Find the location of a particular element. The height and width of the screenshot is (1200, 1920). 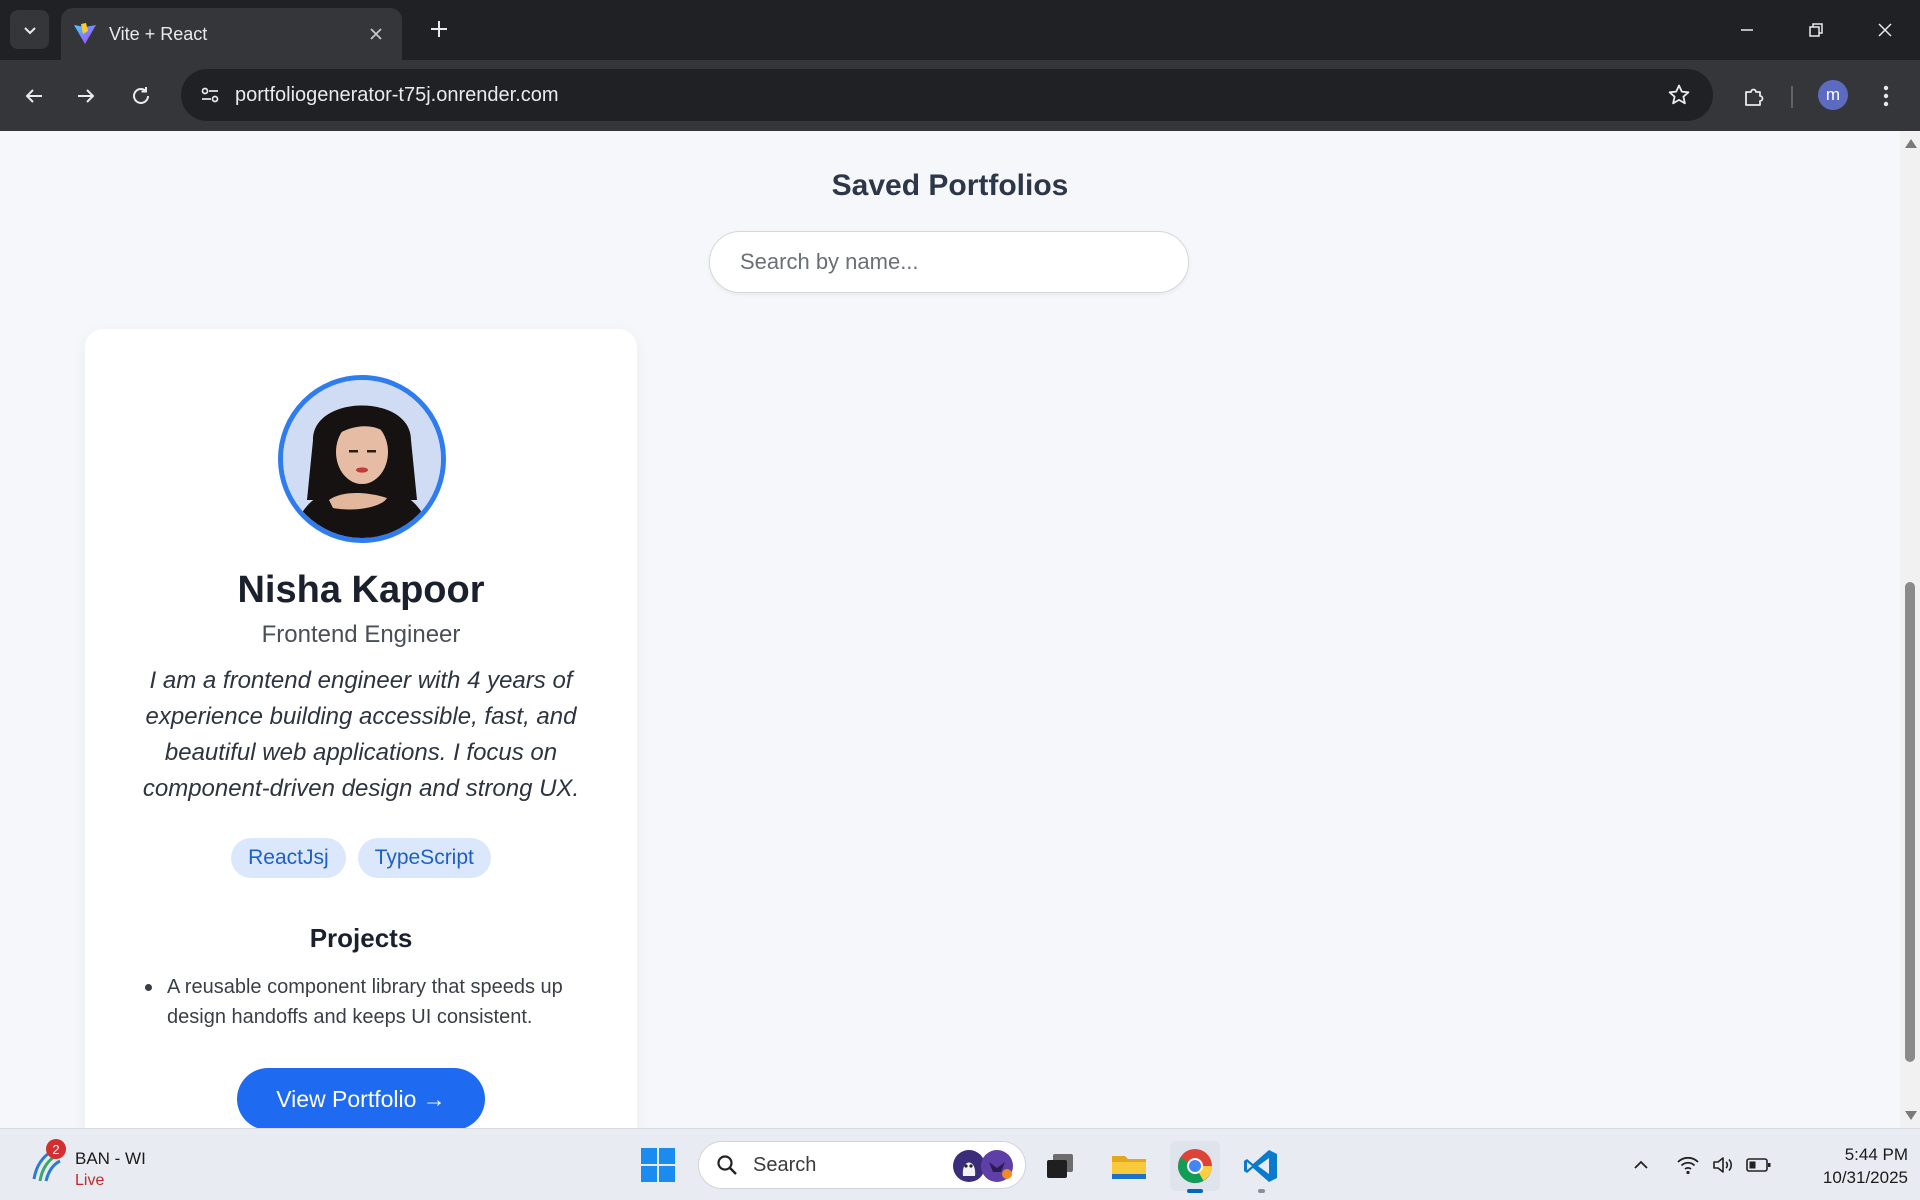

extensions-button is located at coordinates (1754, 96).